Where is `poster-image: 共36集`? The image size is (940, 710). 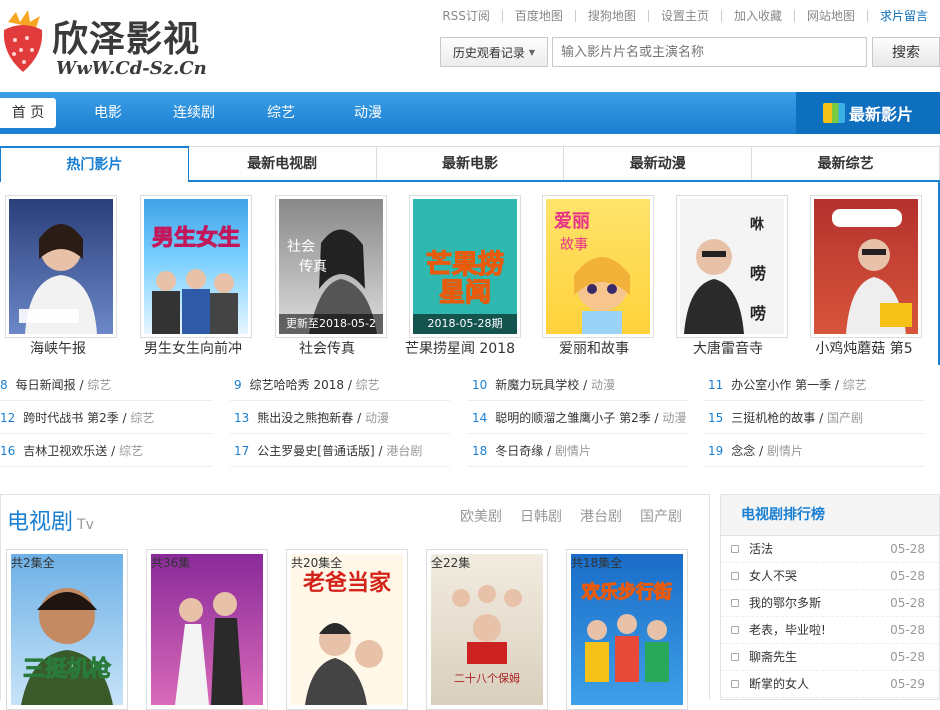 poster-image: 共36集 is located at coordinates (207, 629).